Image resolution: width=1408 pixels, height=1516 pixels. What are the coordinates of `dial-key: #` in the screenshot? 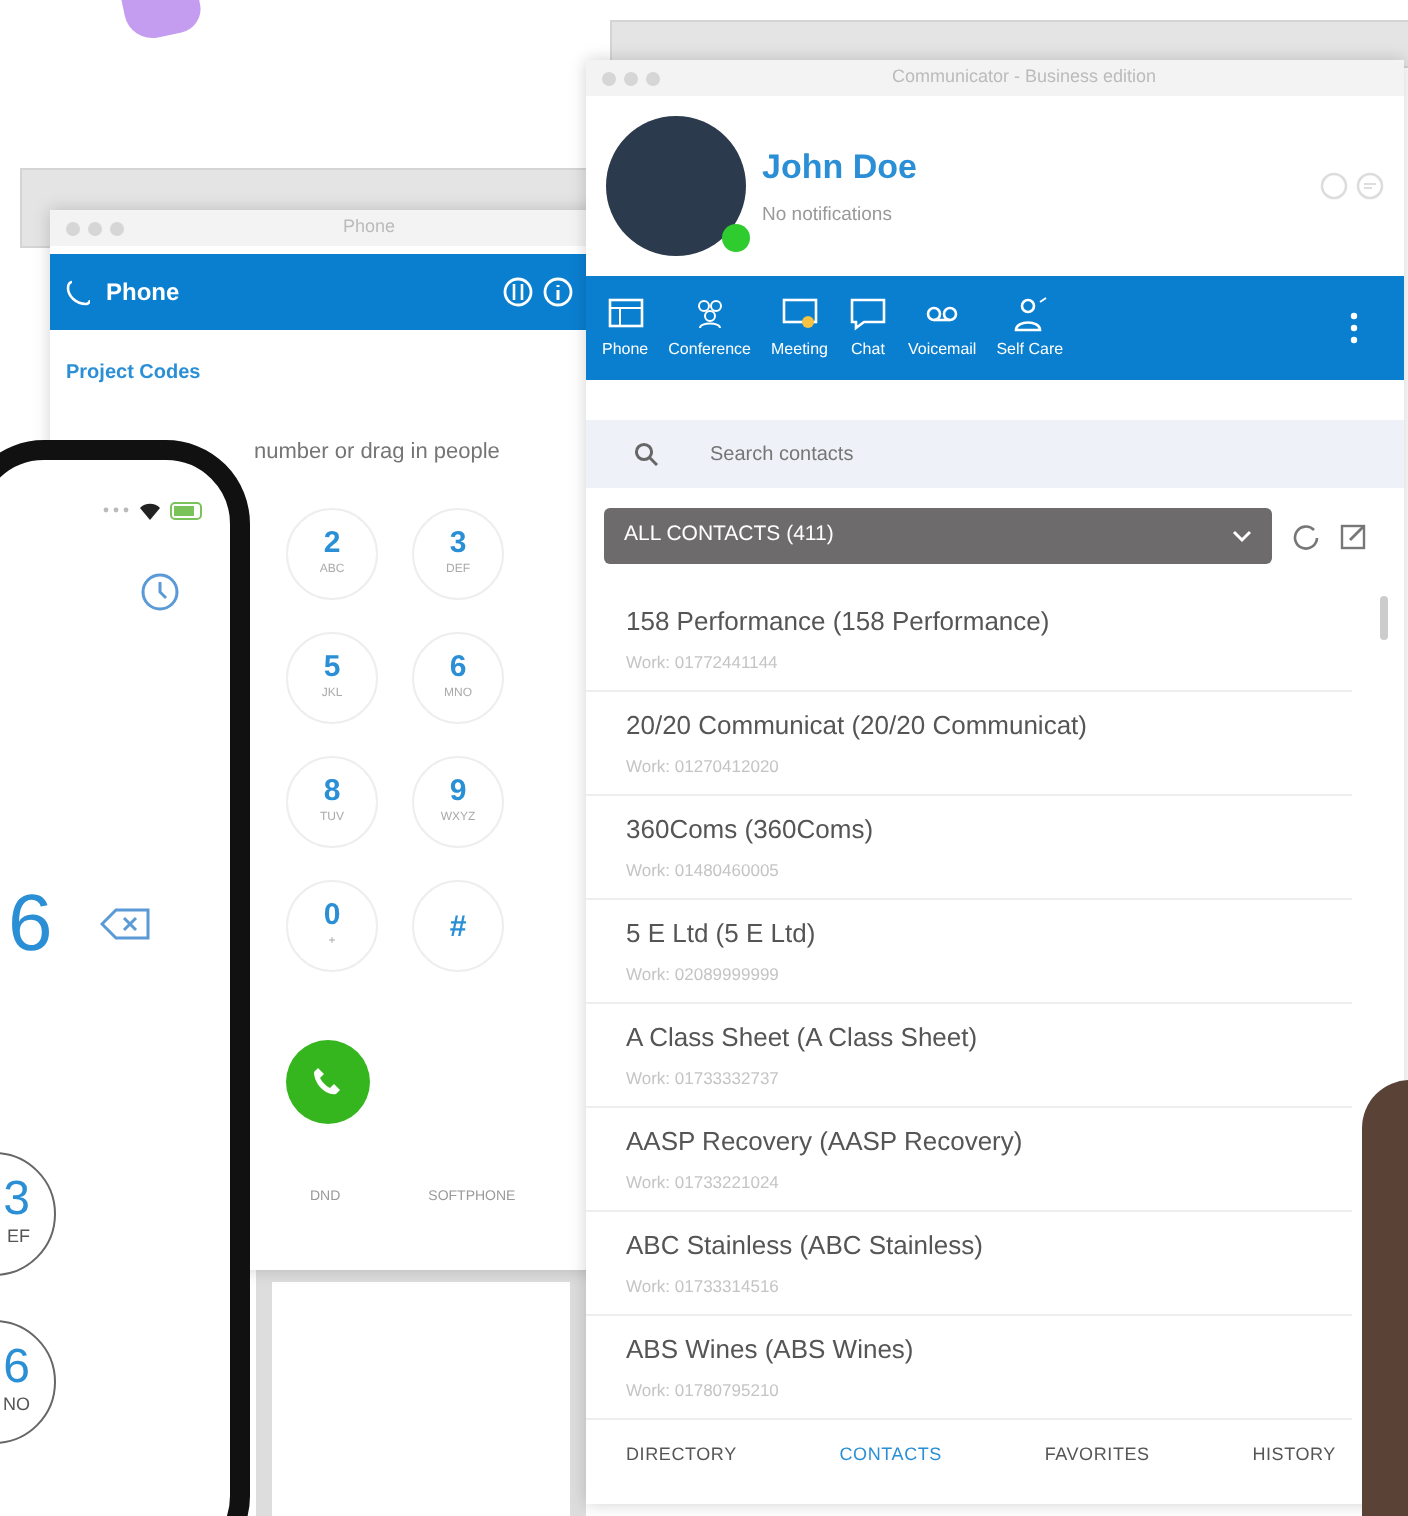 It's located at (458, 926).